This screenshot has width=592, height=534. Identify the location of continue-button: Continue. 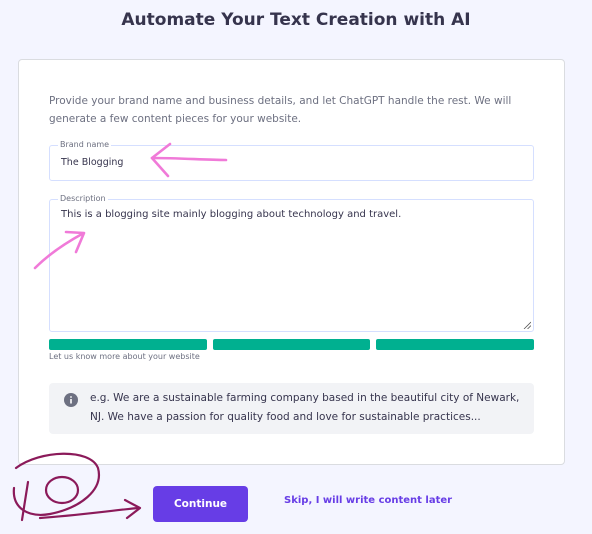
(200, 504).